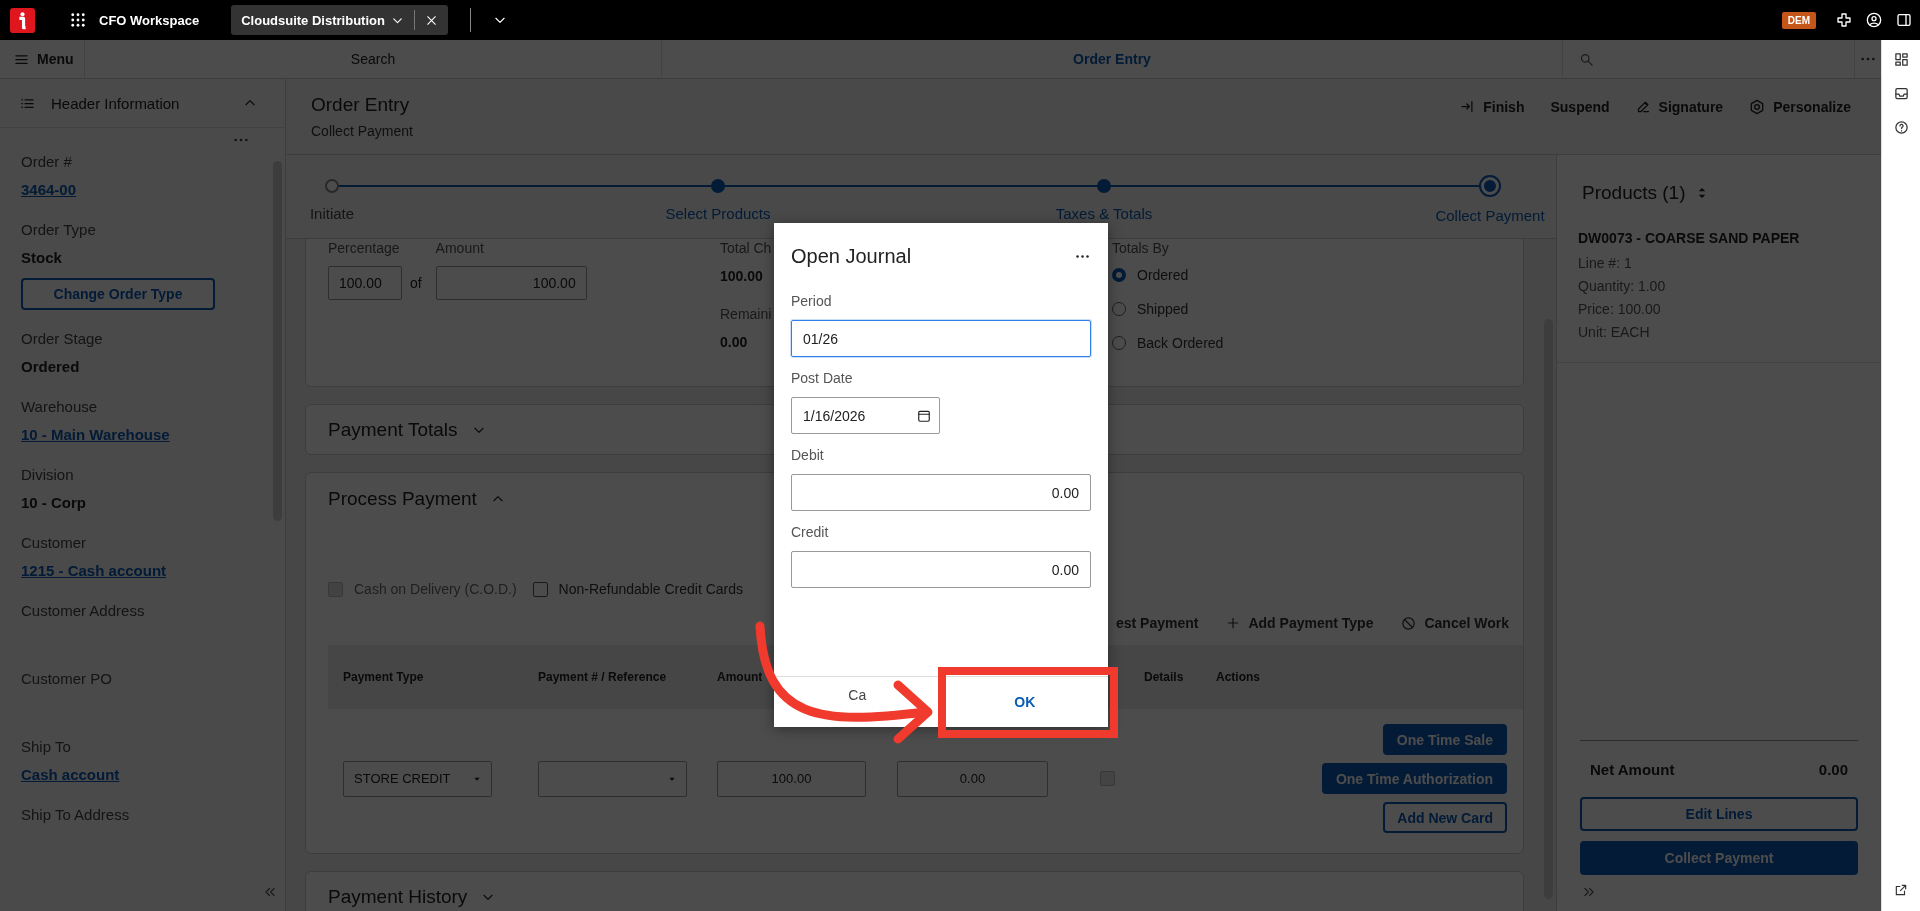 The height and width of the screenshot is (911, 1920). What do you see at coordinates (810, 533) in the screenshot?
I see `field-label: Credit` at bounding box center [810, 533].